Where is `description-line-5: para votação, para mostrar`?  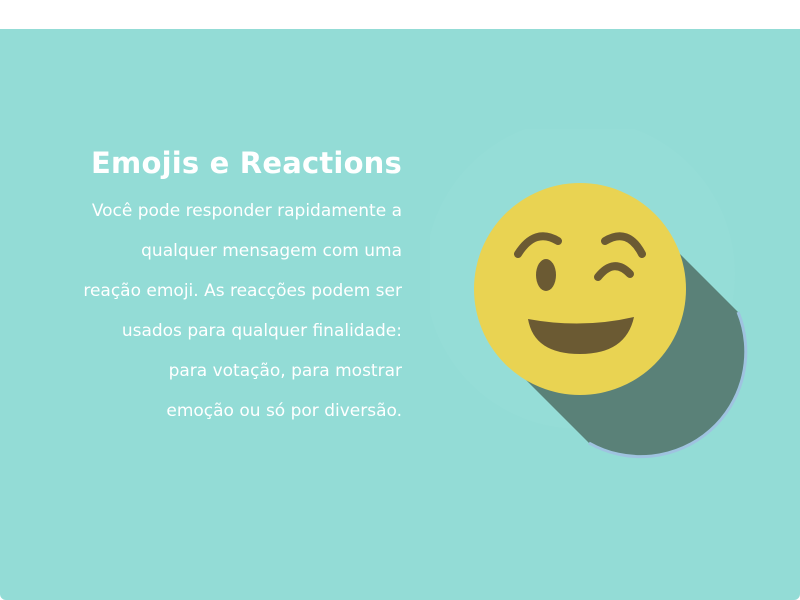
description-line-5: para votação, para mostrar is located at coordinates (285, 371).